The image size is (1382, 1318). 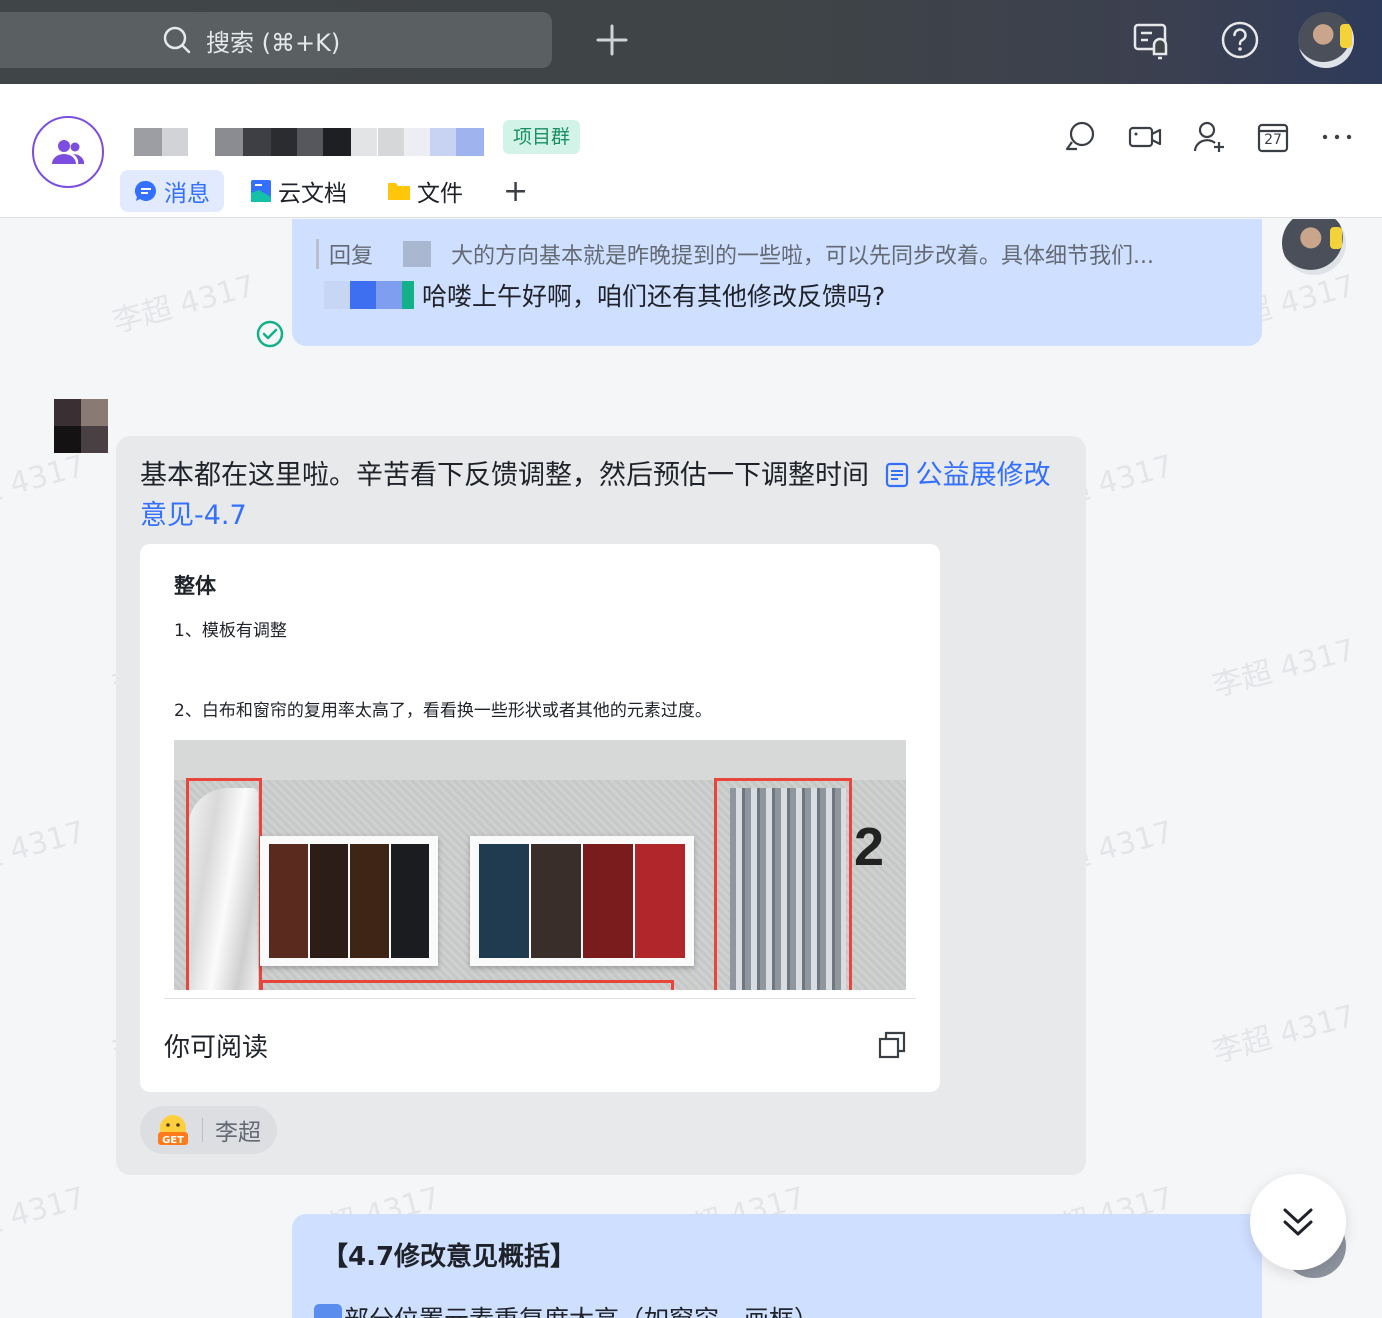 What do you see at coordinates (417, 254) in the screenshot?
I see `blurred-name` at bounding box center [417, 254].